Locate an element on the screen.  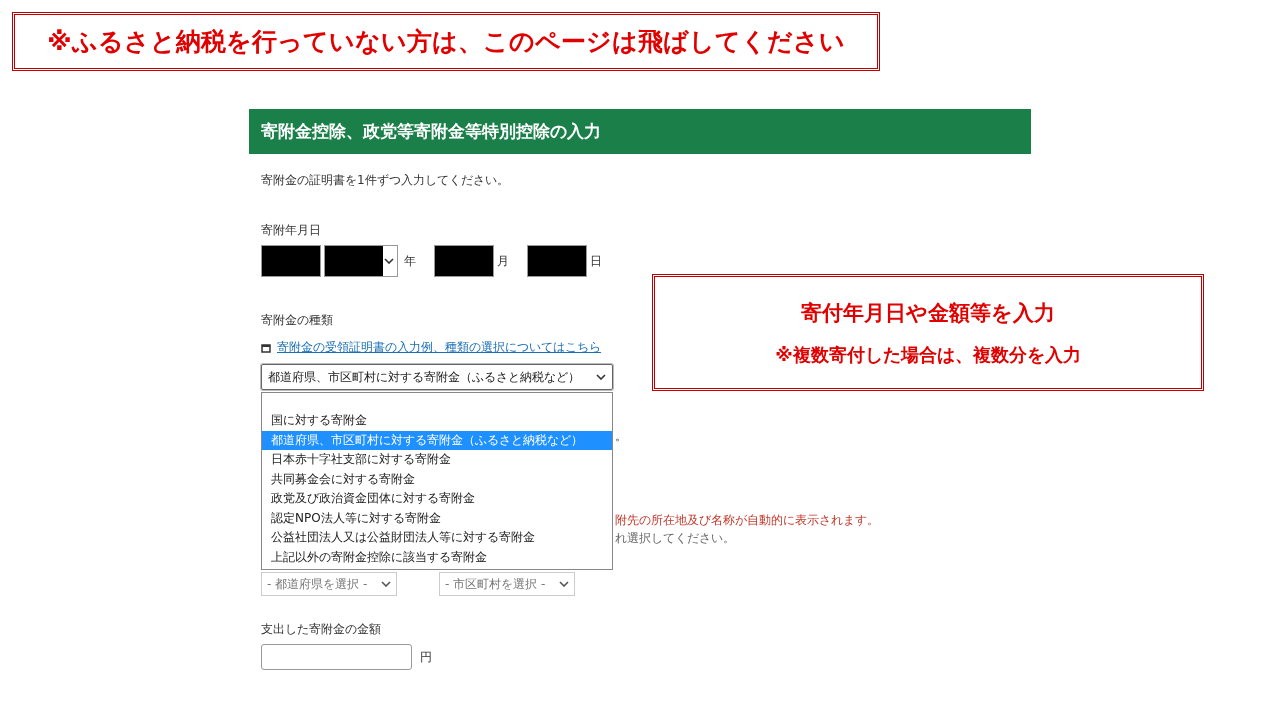
field-label: 寄附金の種類 is located at coordinates (297, 320).